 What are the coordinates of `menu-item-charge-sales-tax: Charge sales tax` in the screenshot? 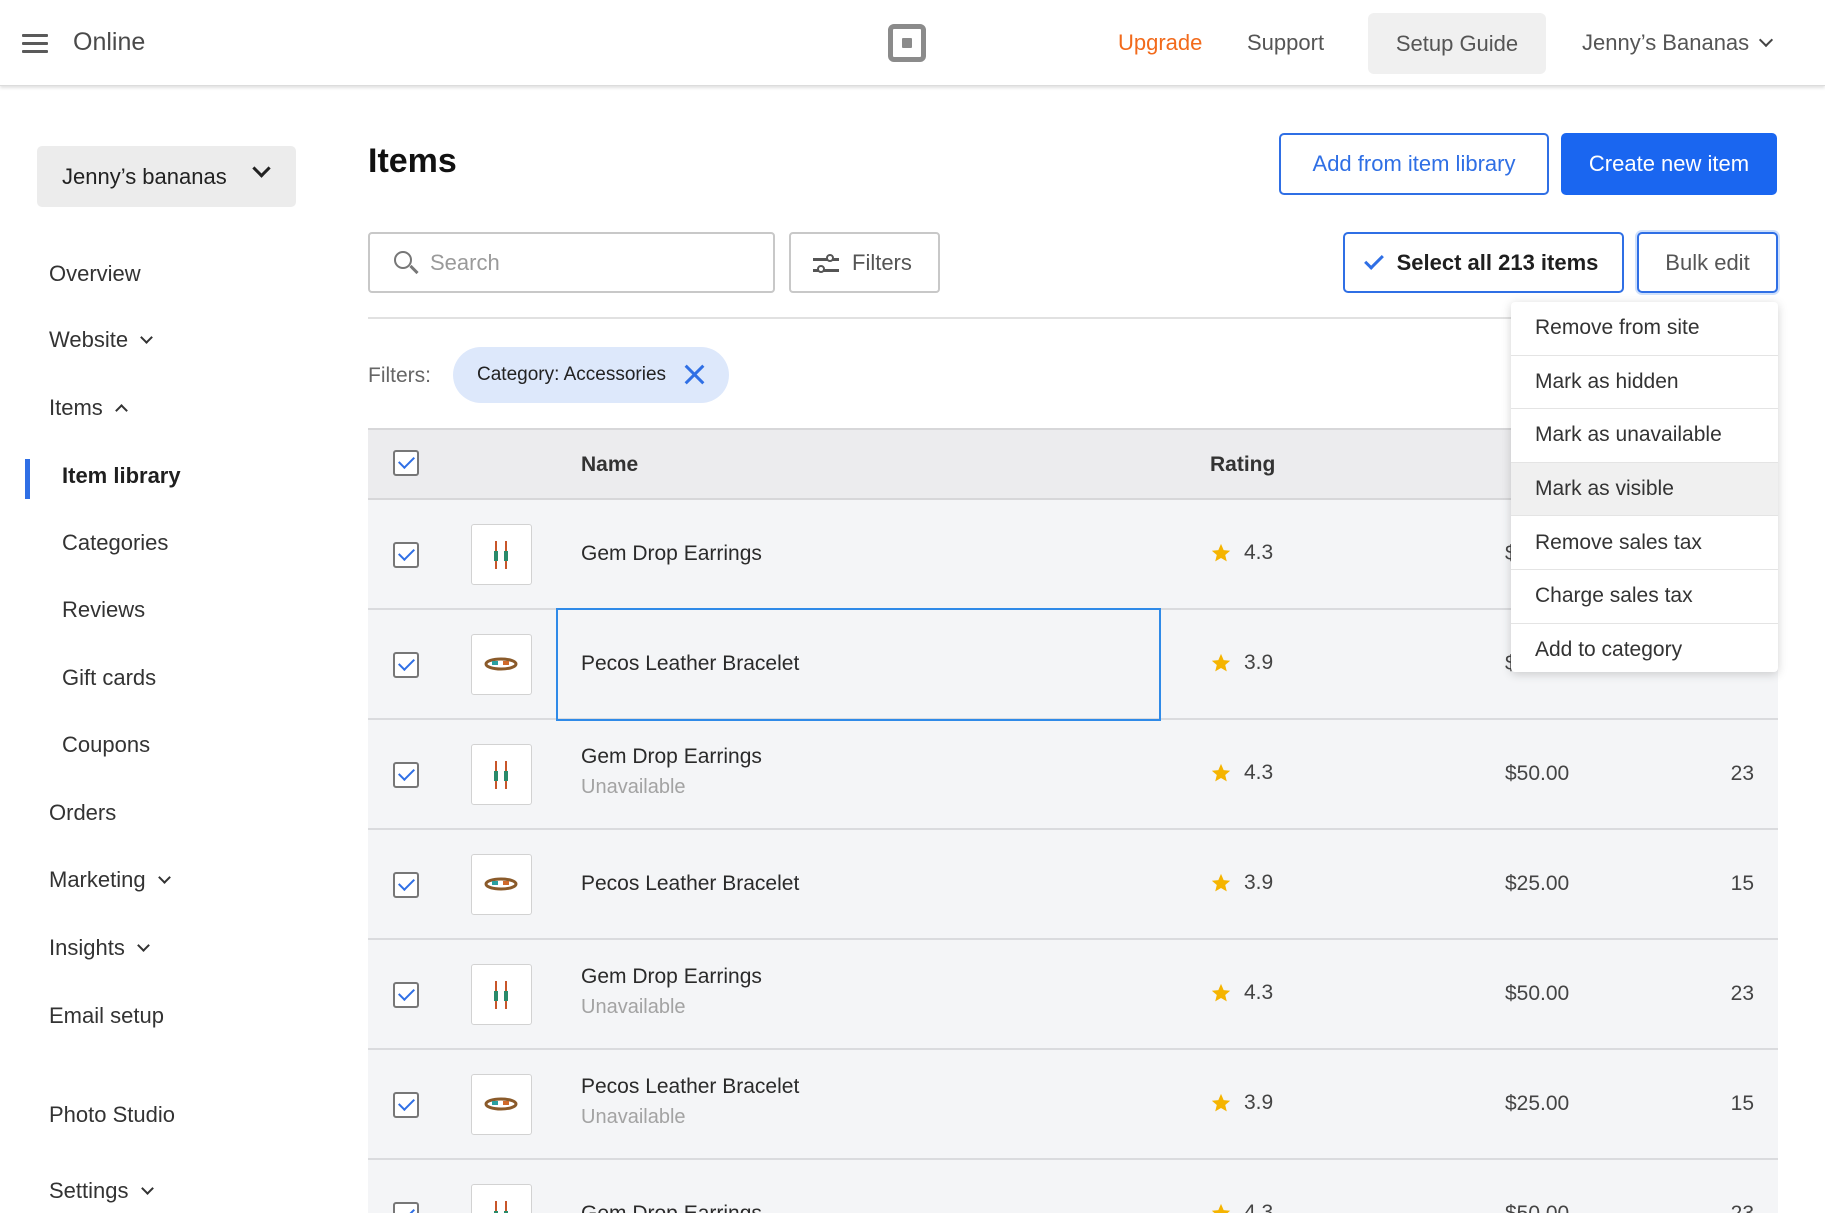 It's located at (1644, 597).